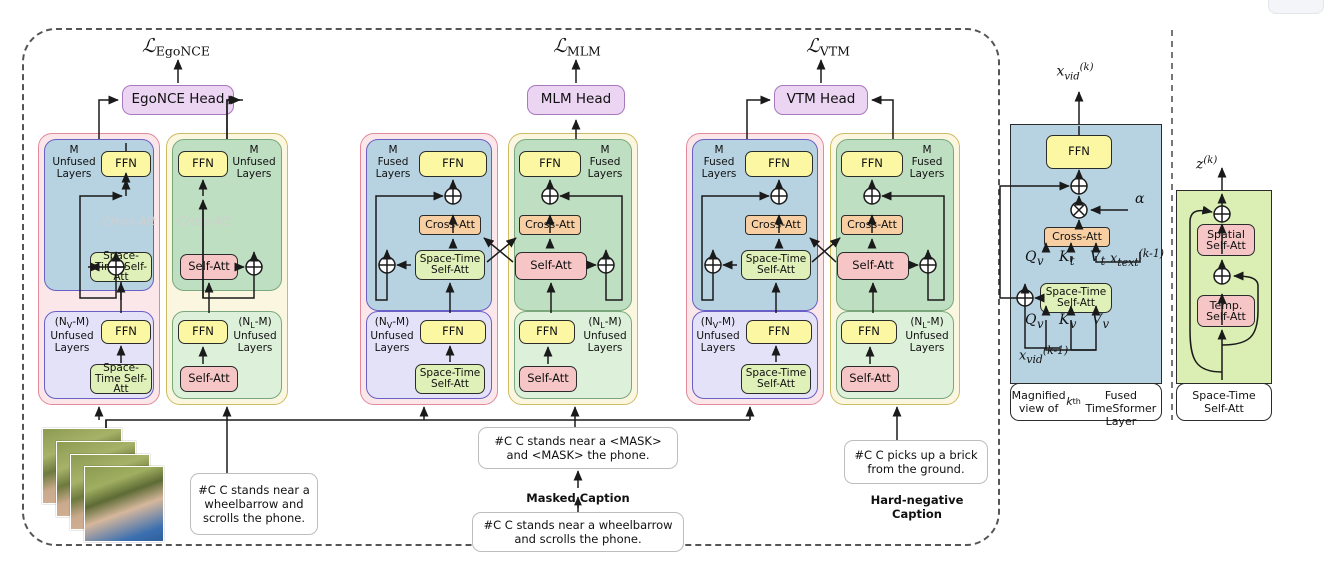 Image resolution: width=1328 pixels, height=569 pixels. What do you see at coordinates (450, 265) in the screenshot?
I see `mlm-video-m-space-time-self-att: Space-Time Self-Att` at bounding box center [450, 265].